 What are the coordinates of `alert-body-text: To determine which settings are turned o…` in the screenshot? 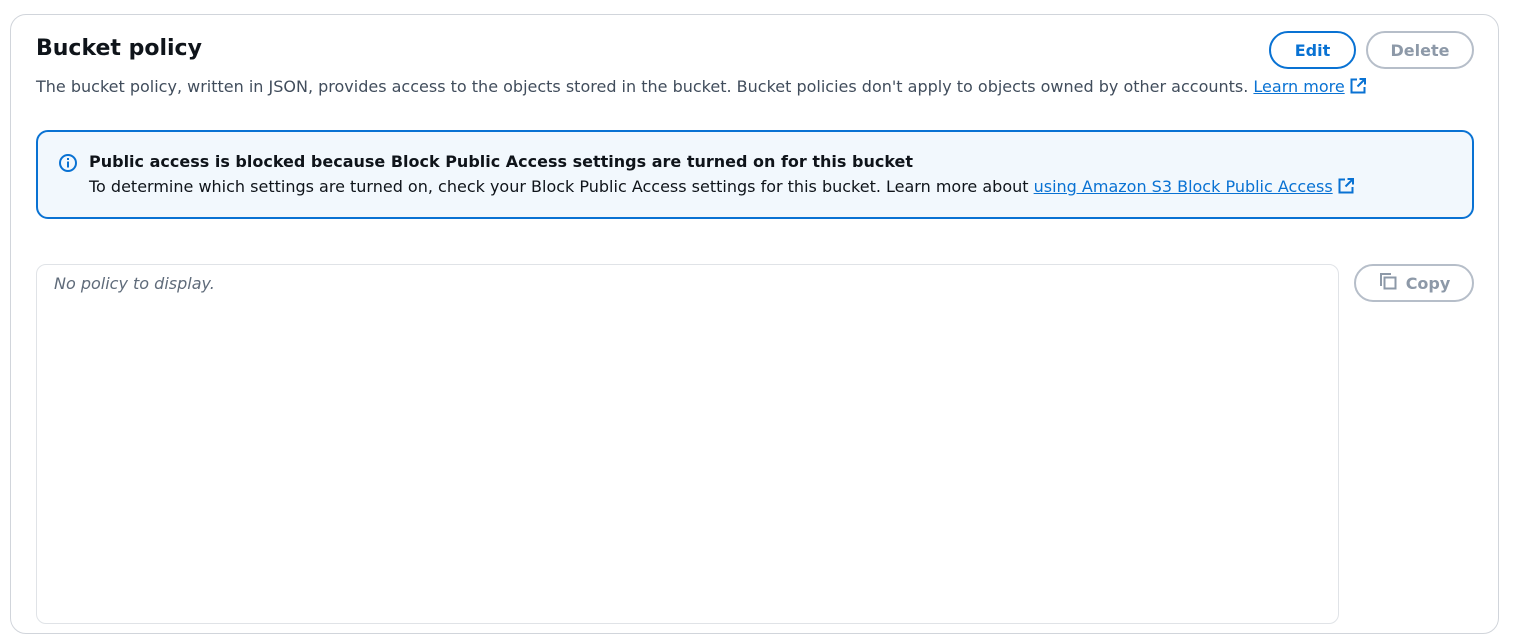 It's located at (559, 186).